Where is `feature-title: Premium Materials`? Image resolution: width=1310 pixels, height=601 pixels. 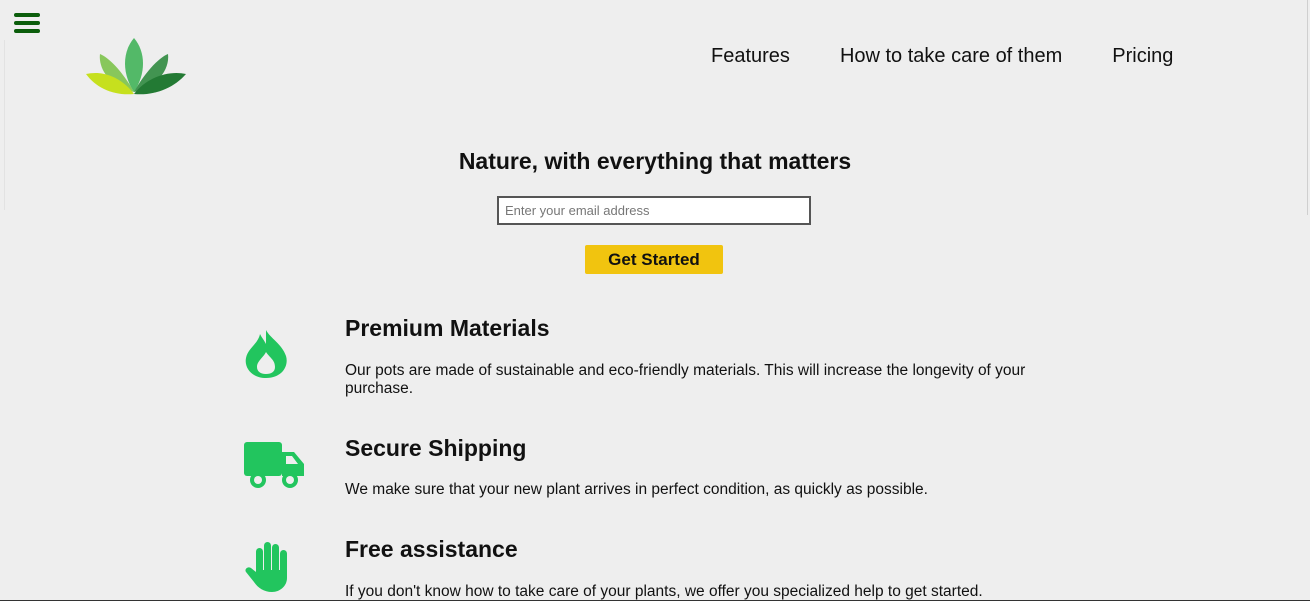
feature-title: Premium Materials is located at coordinates (447, 328).